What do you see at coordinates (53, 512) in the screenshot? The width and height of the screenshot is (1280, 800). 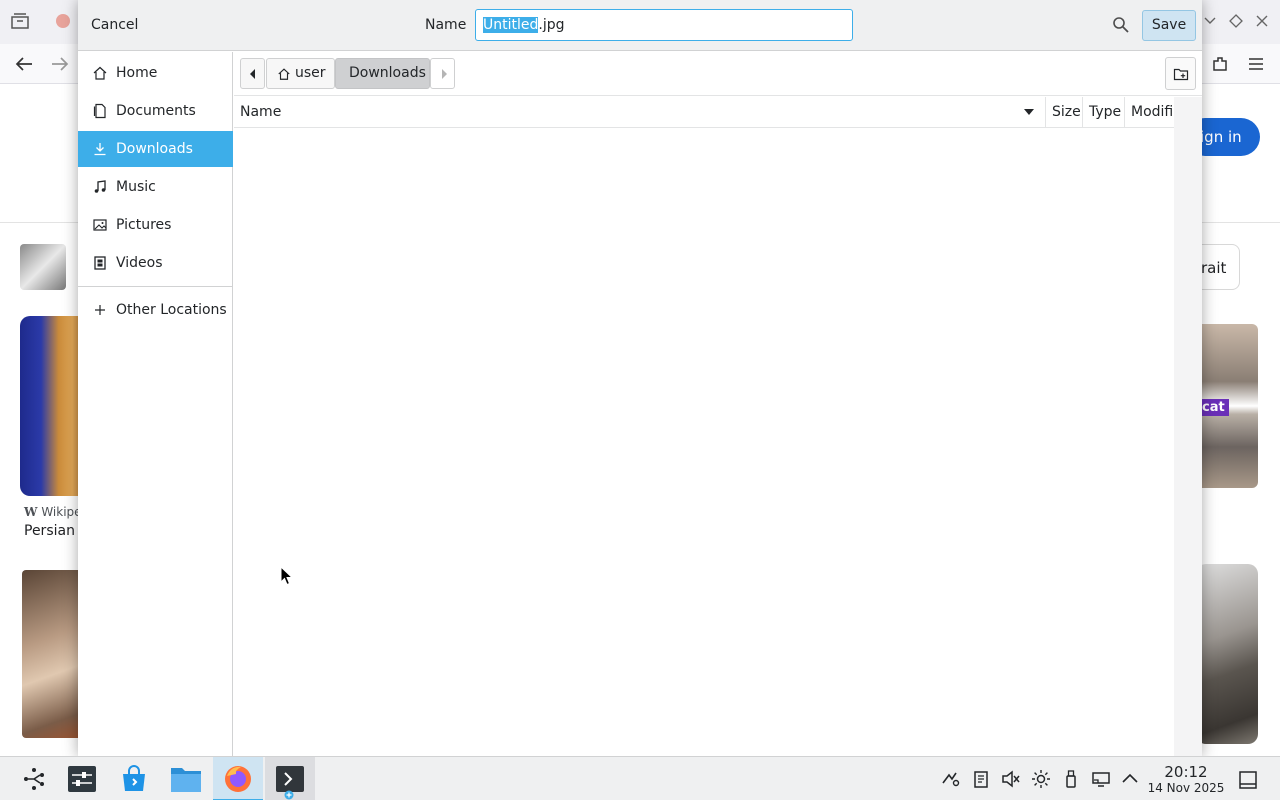 I see `result-source: W Wikipe` at bounding box center [53, 512].